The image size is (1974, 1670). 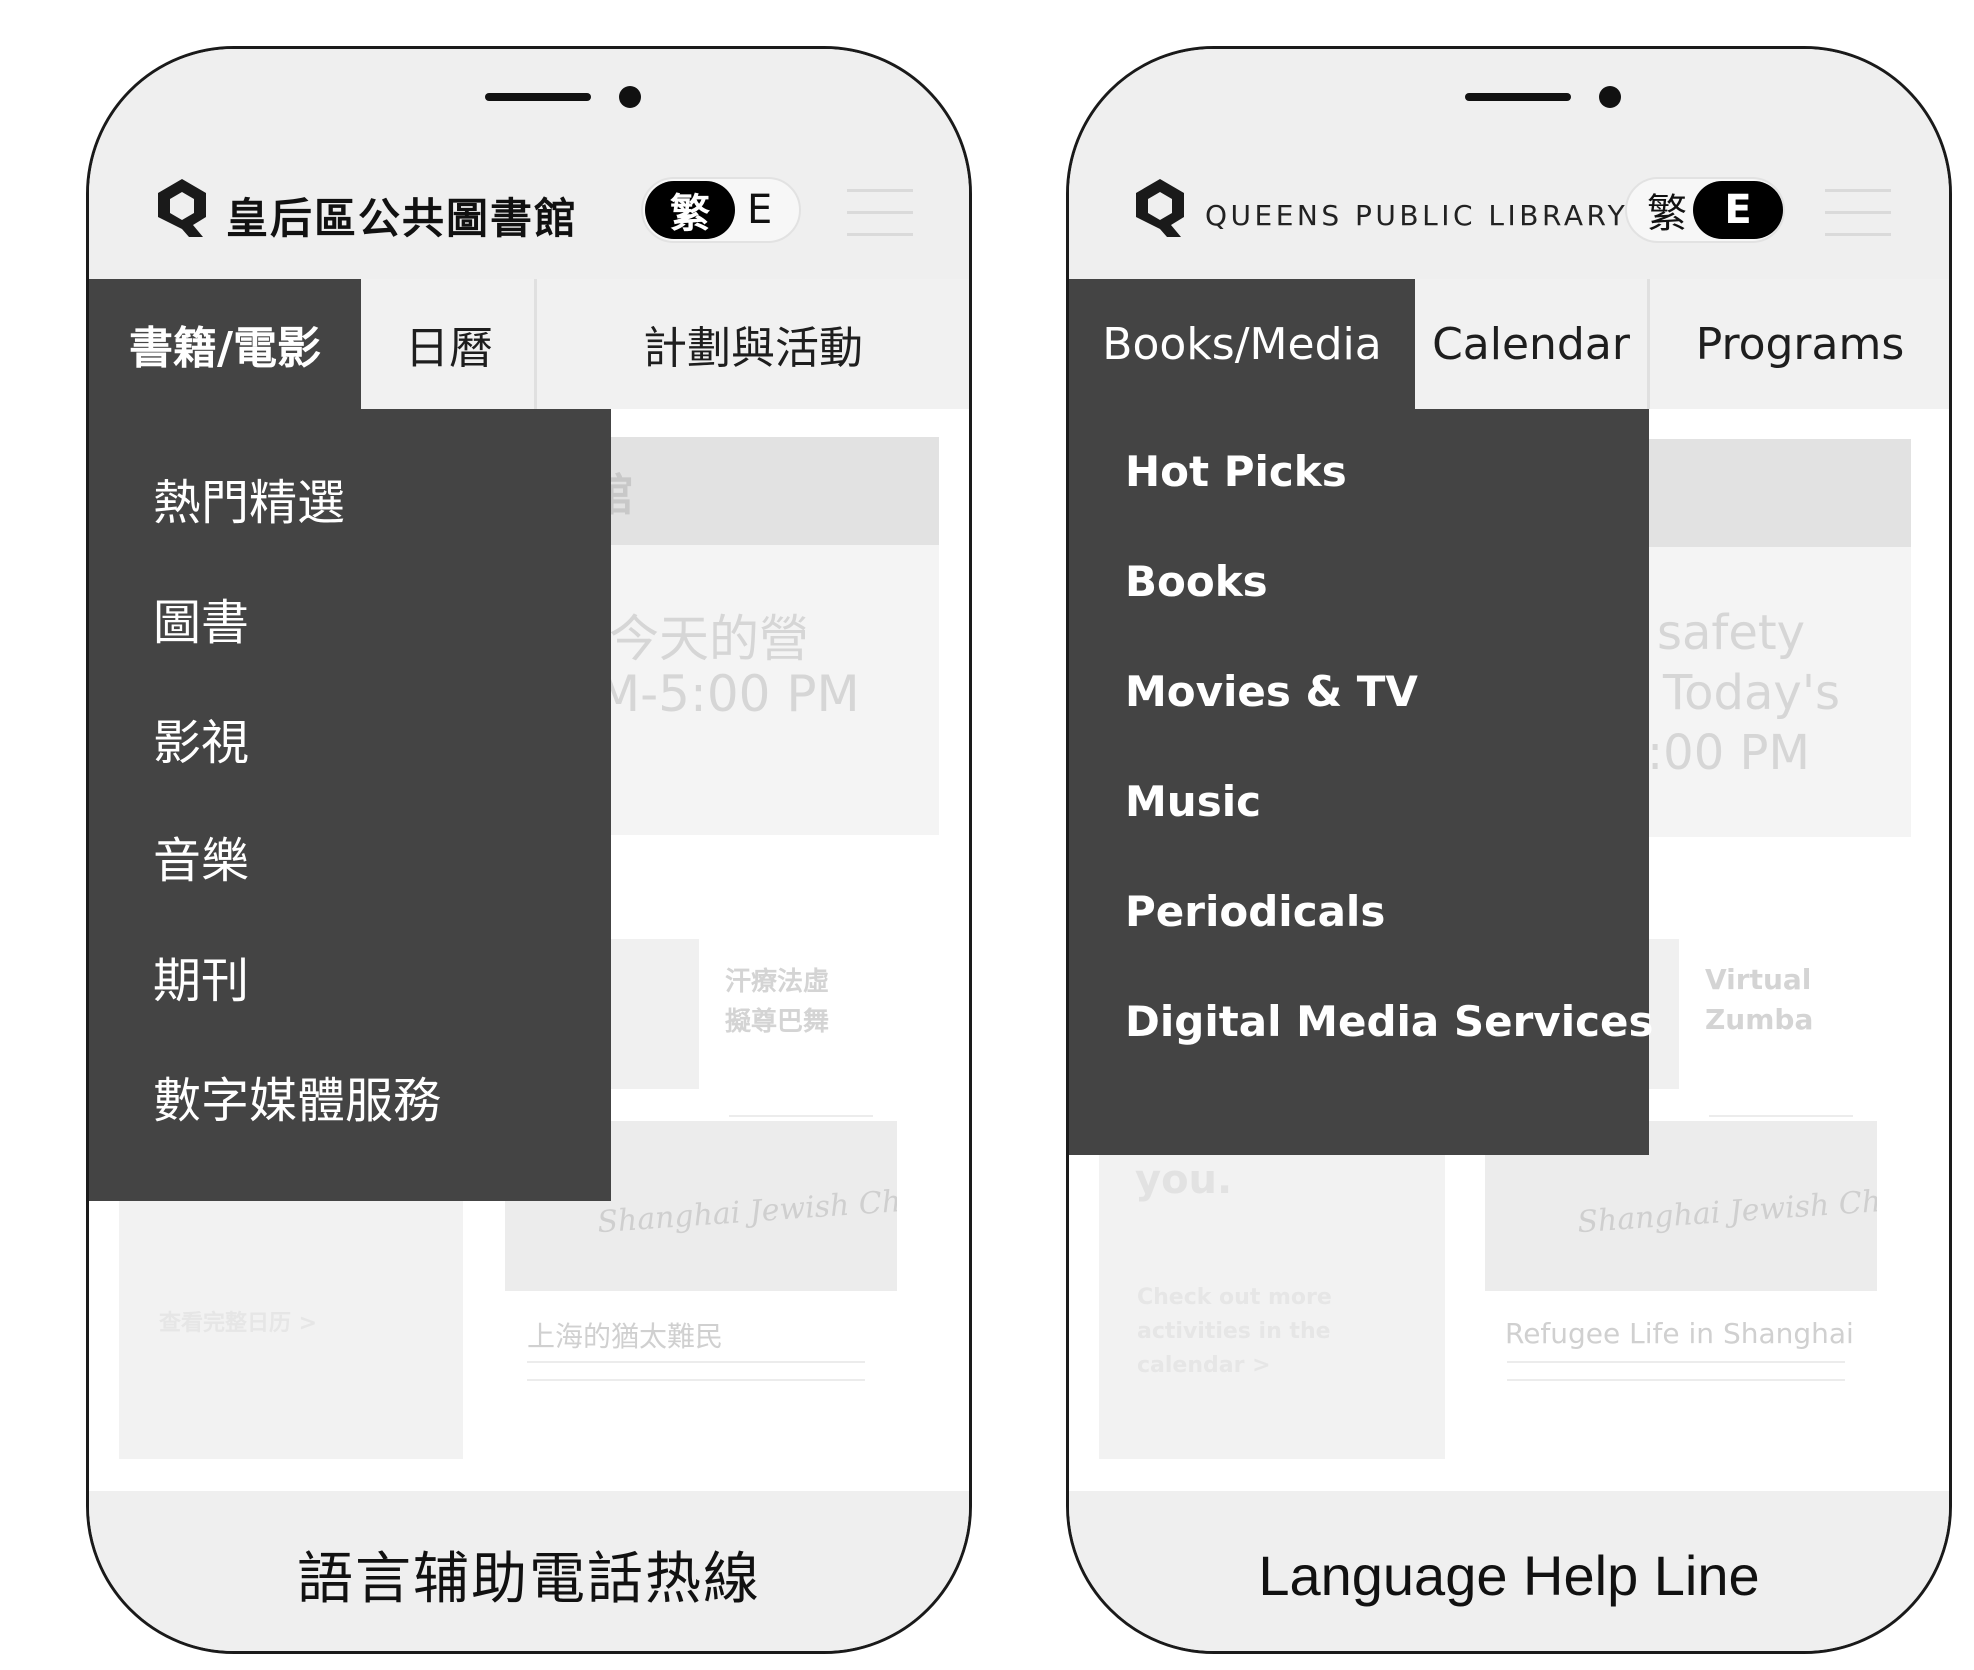 I want to click on tab-label: 書籍/電影, so click(x=225, y=348).